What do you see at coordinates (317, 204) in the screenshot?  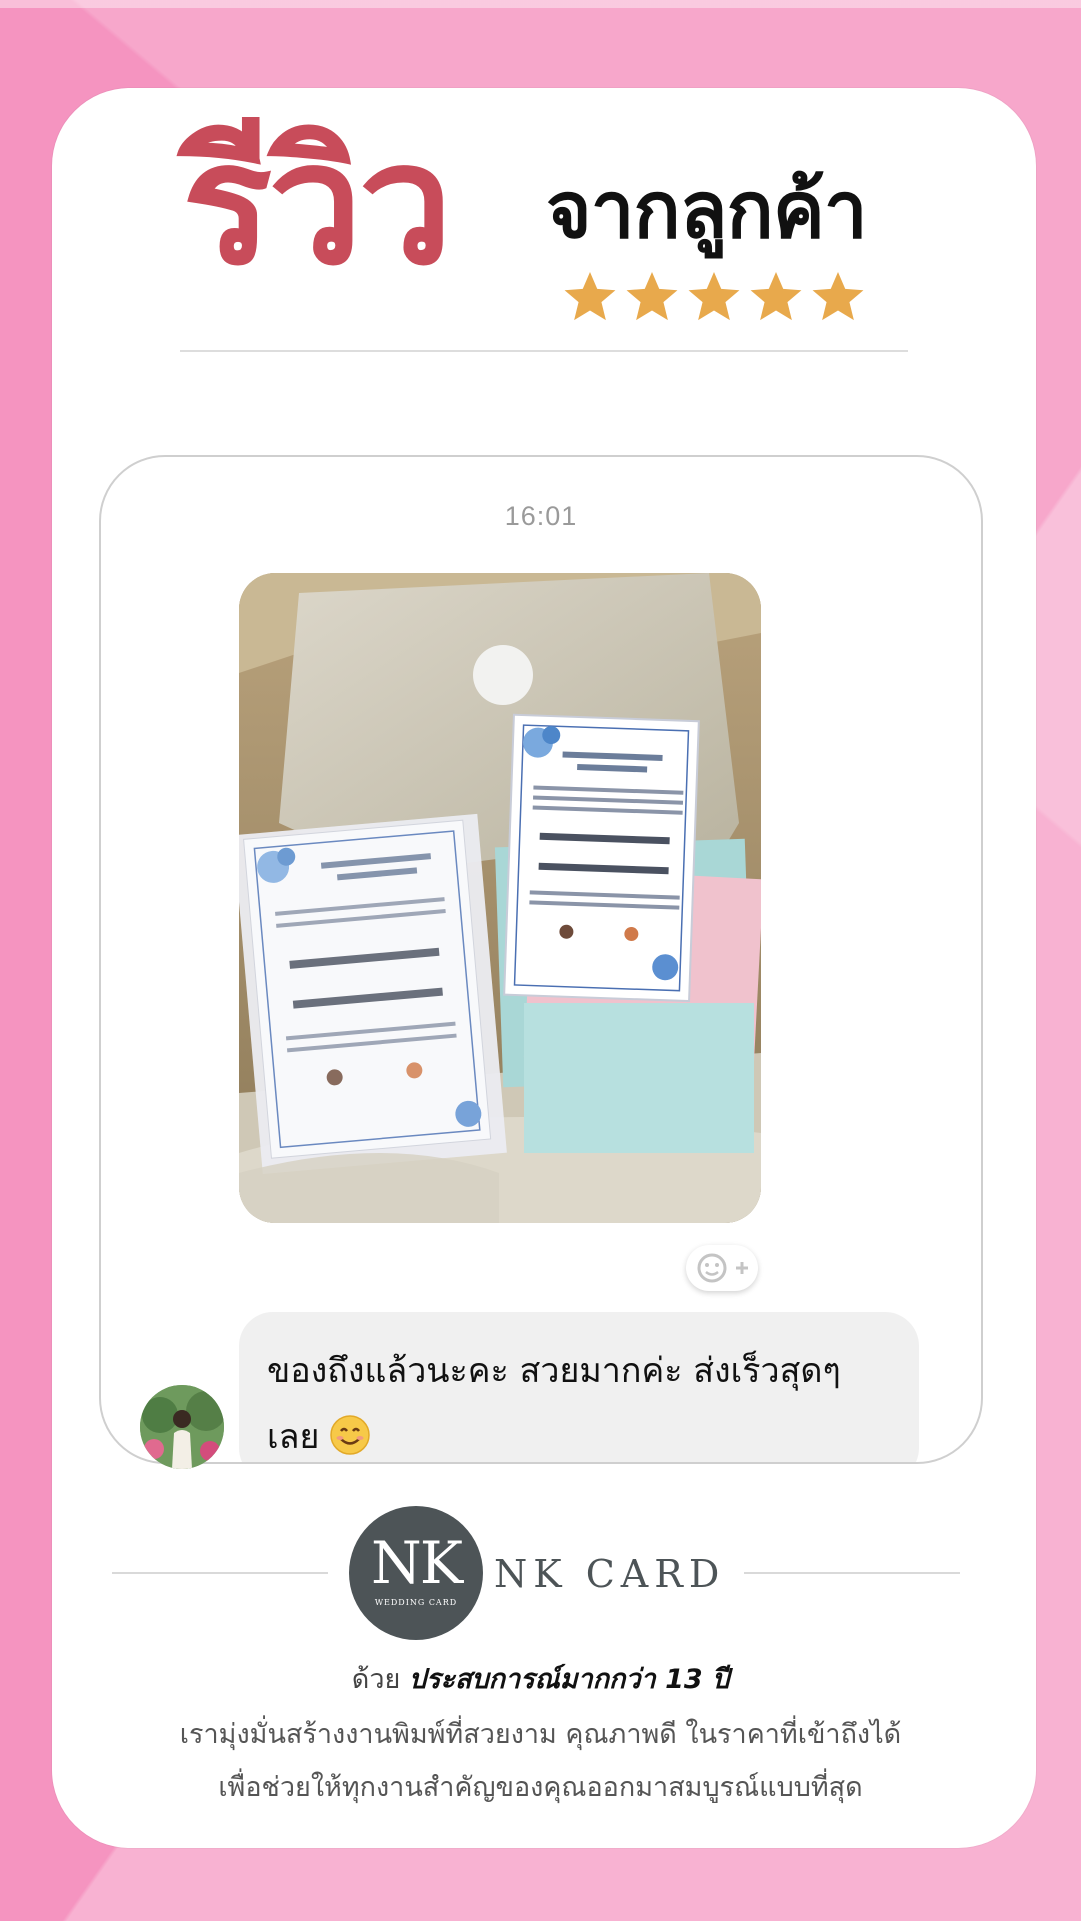 I see `review-title: รีวิว` at bounding box center [317, 204].